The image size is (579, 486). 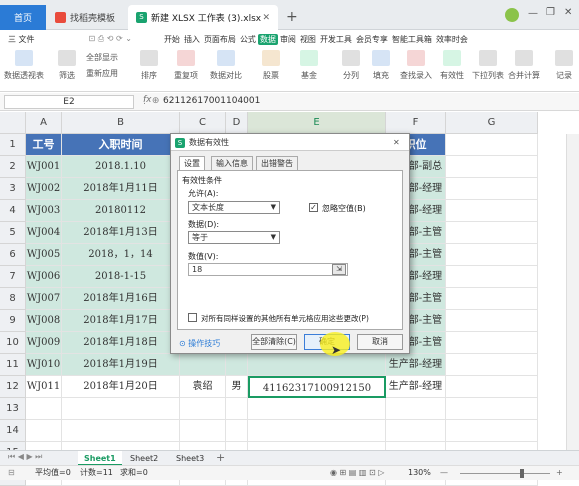 What do you see at coordinates (266, 18) in the screenshot?
I see `close-tab-icon: ✕` at bounding box center [266, 18].